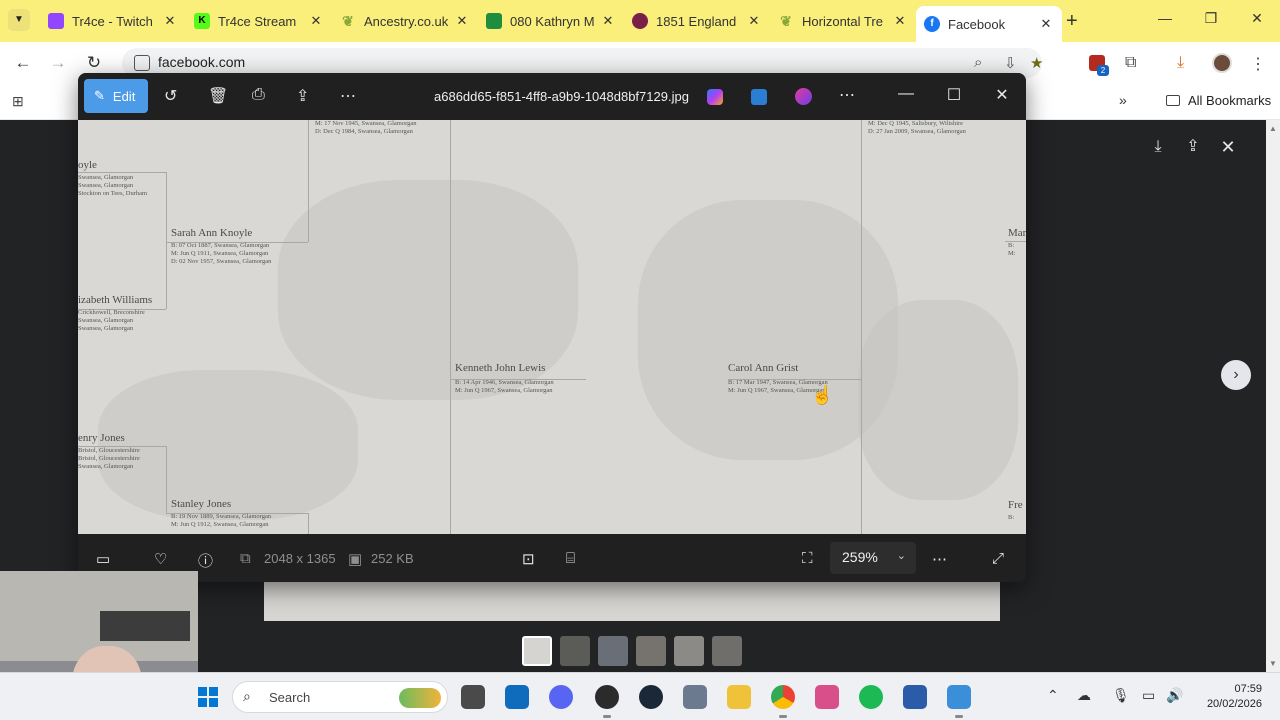 The width and height of the screenshot is (1280, 720). Describe the element at coordinates (212, 233) in the screenshot. I see `person-name: Sarah Ann Knoyle` at that location.